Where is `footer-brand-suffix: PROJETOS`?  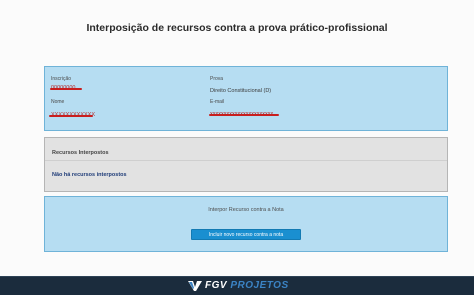 footer-brand-suffix: PROJETOS is located at coordinates (259, 285).